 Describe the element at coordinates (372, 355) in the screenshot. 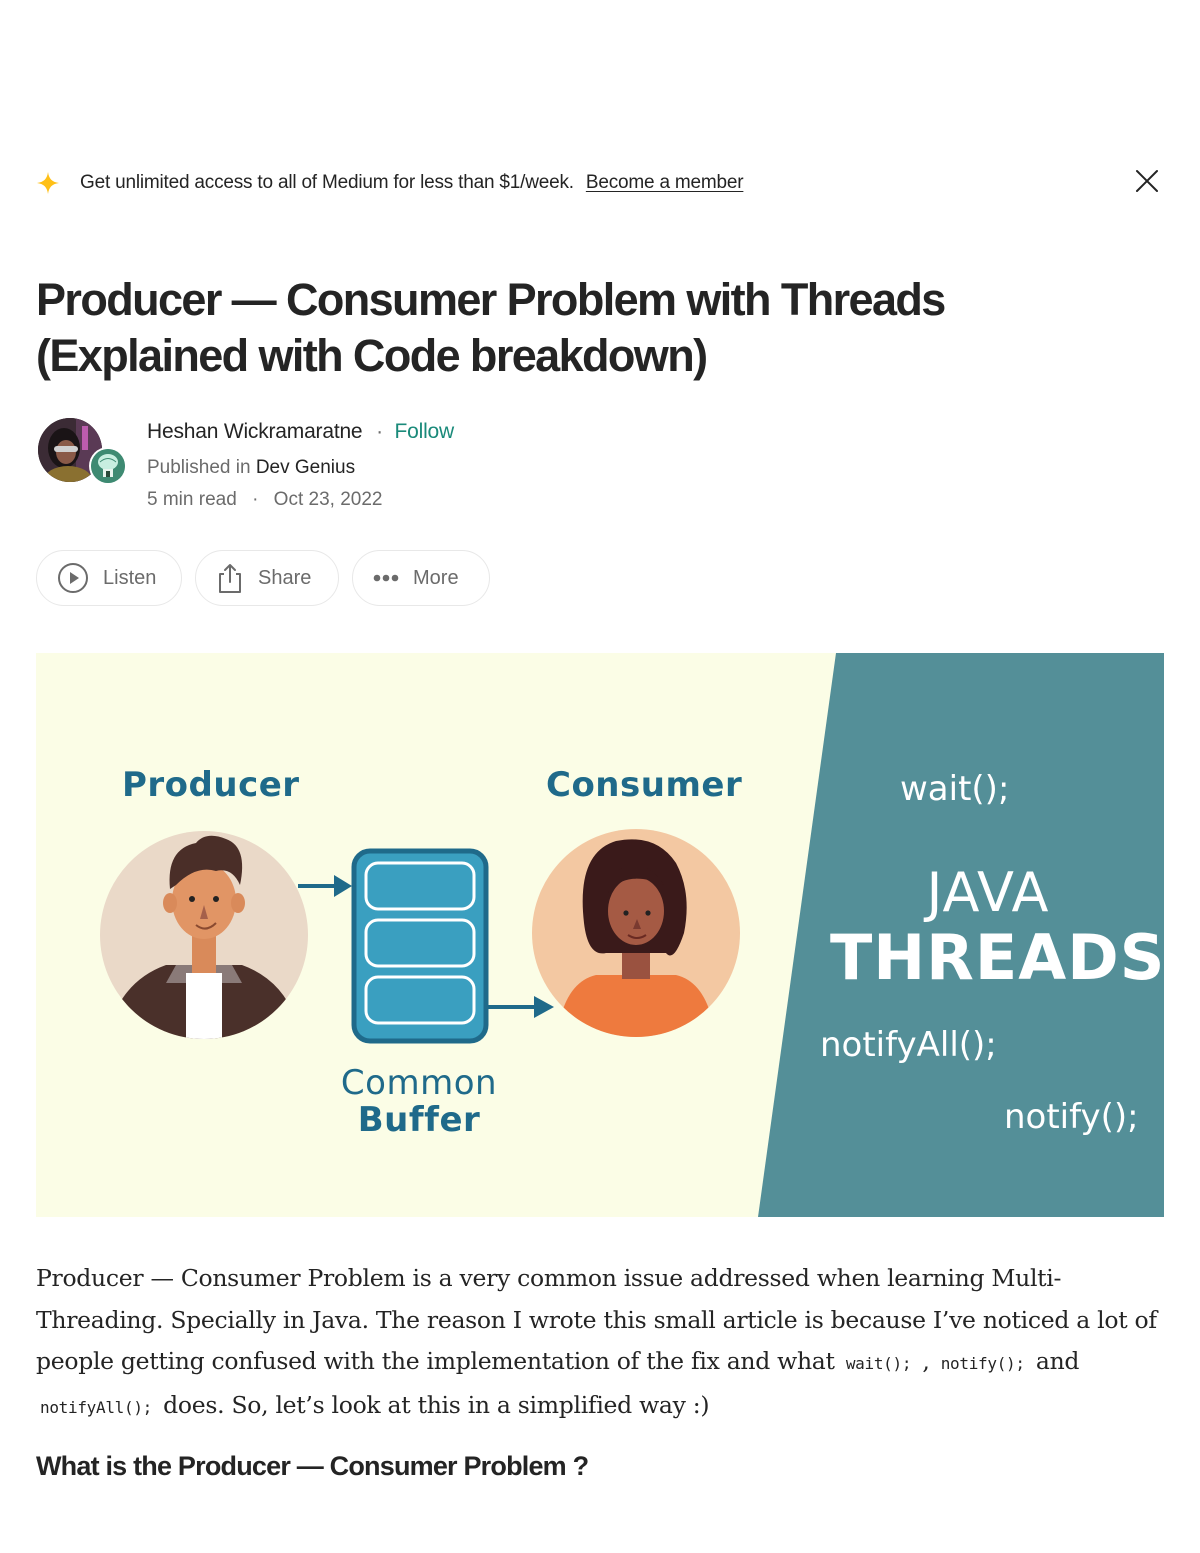

I see `title-line-2: (Explained with Code breakdown)` at that location.